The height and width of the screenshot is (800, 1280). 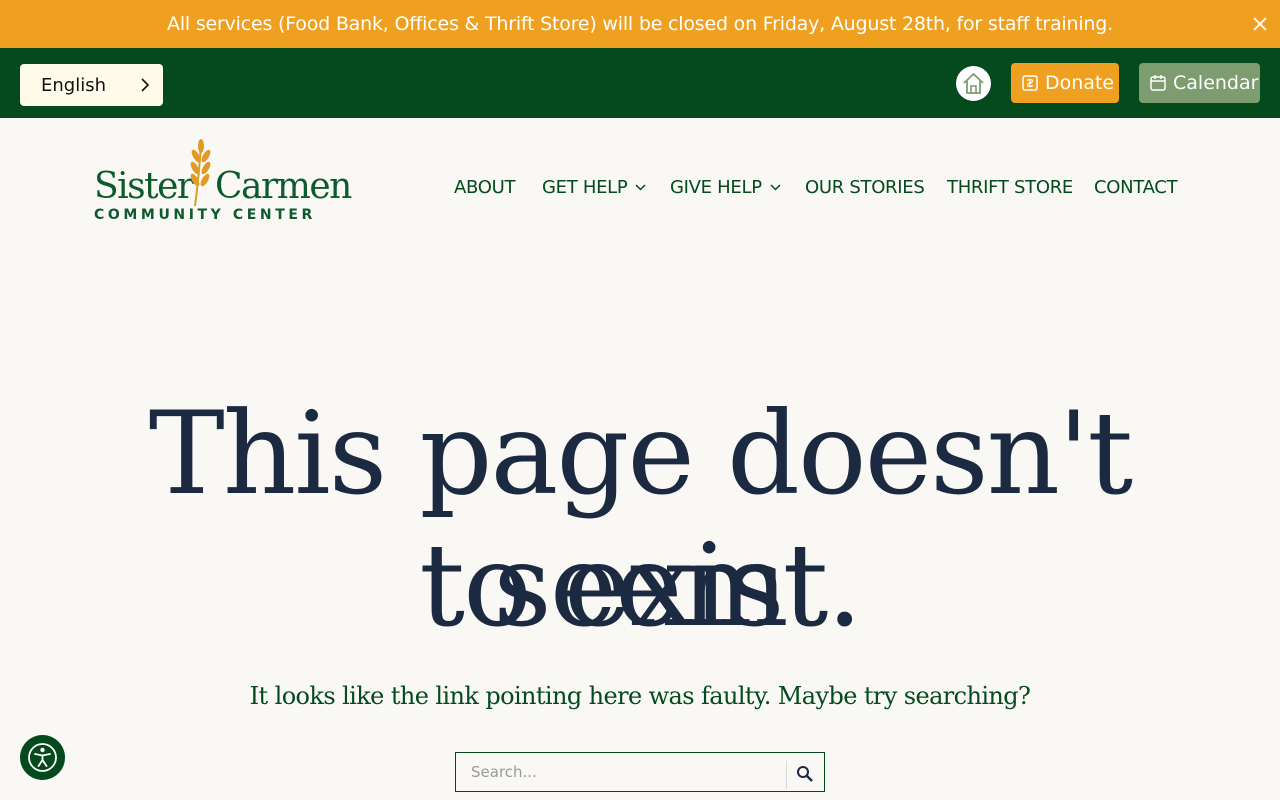 I want to click on nav-item-label: GET HELP, so click(x=585, y=187).